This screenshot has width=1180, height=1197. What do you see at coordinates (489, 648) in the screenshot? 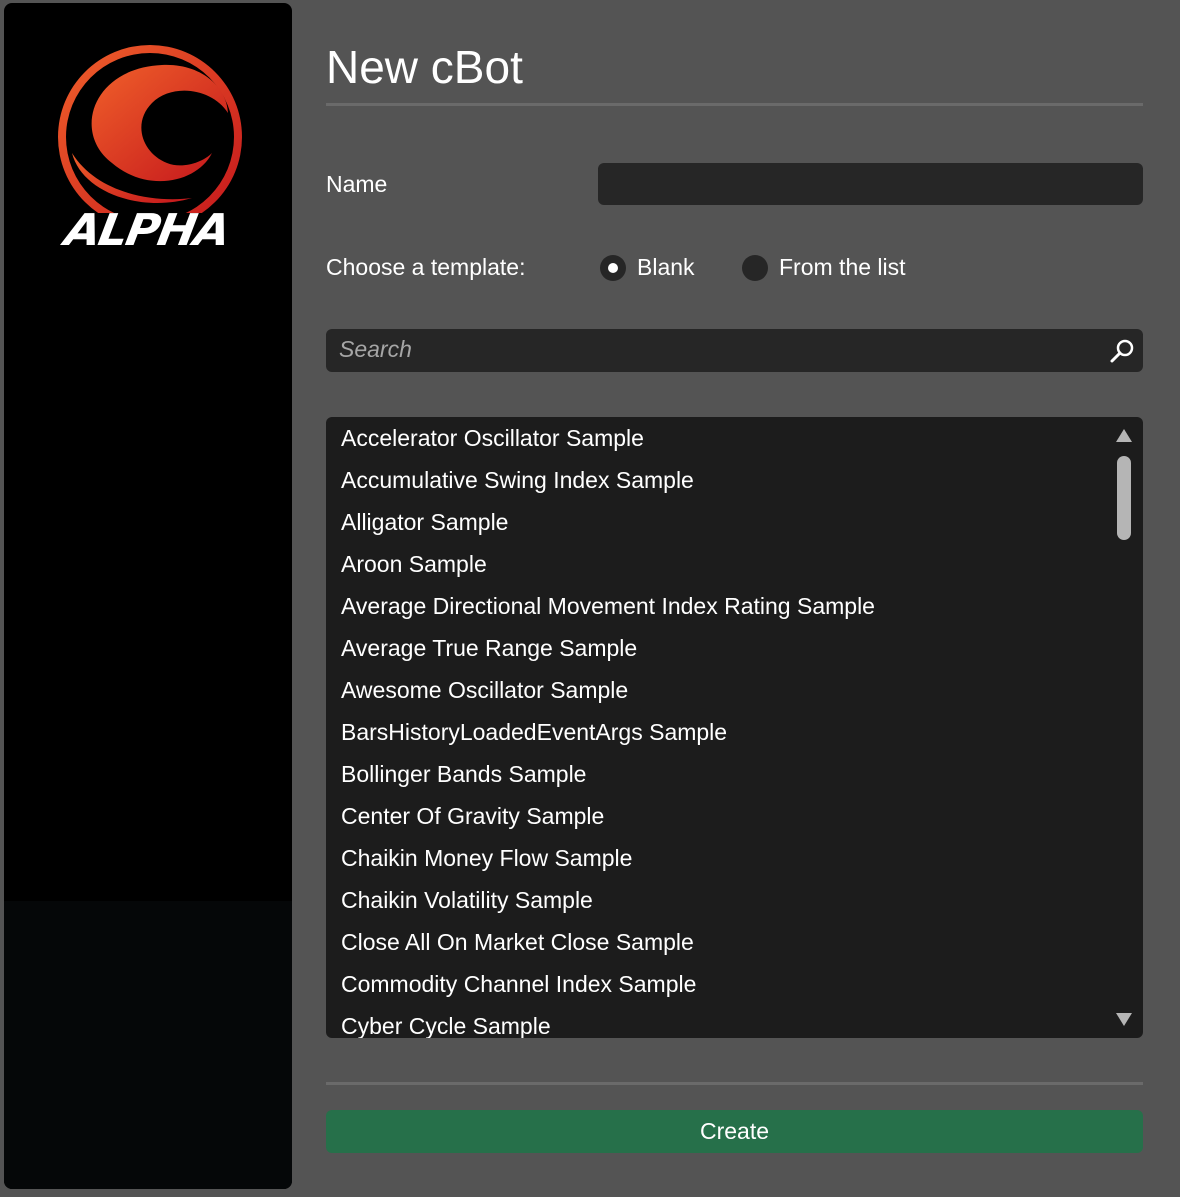
I see `list-item: Average True Range Sample` at bounding box center [489, 648].